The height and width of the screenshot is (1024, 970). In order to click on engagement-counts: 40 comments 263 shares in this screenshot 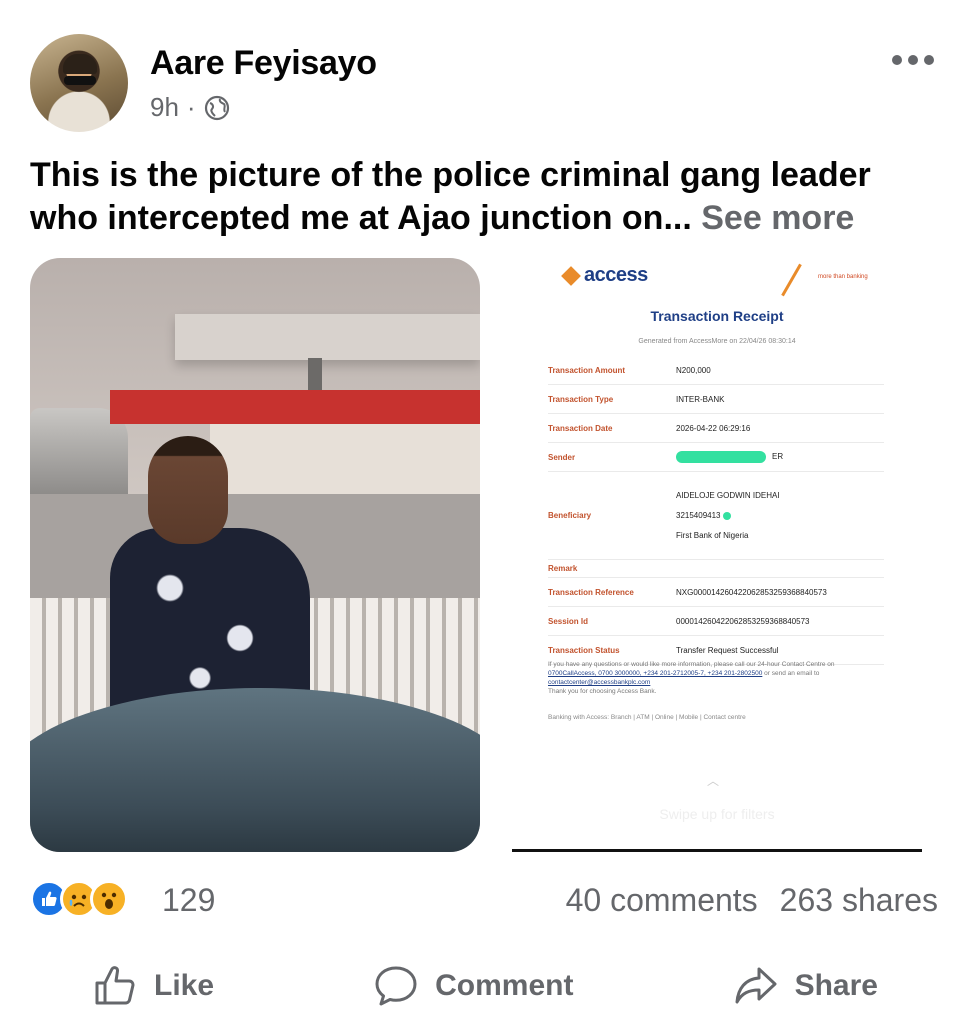, I will do `click(752, 900)`.